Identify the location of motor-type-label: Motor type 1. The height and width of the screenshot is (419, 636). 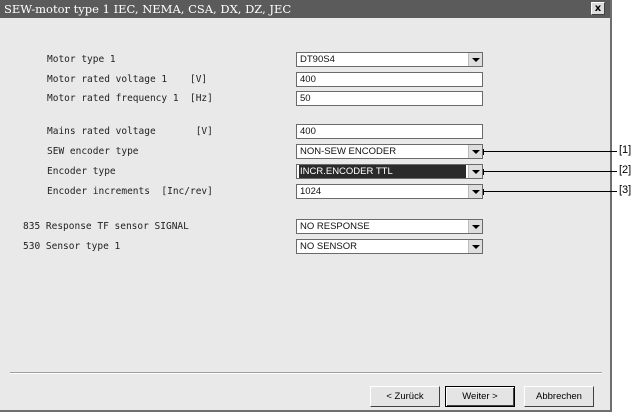
(81, 59).